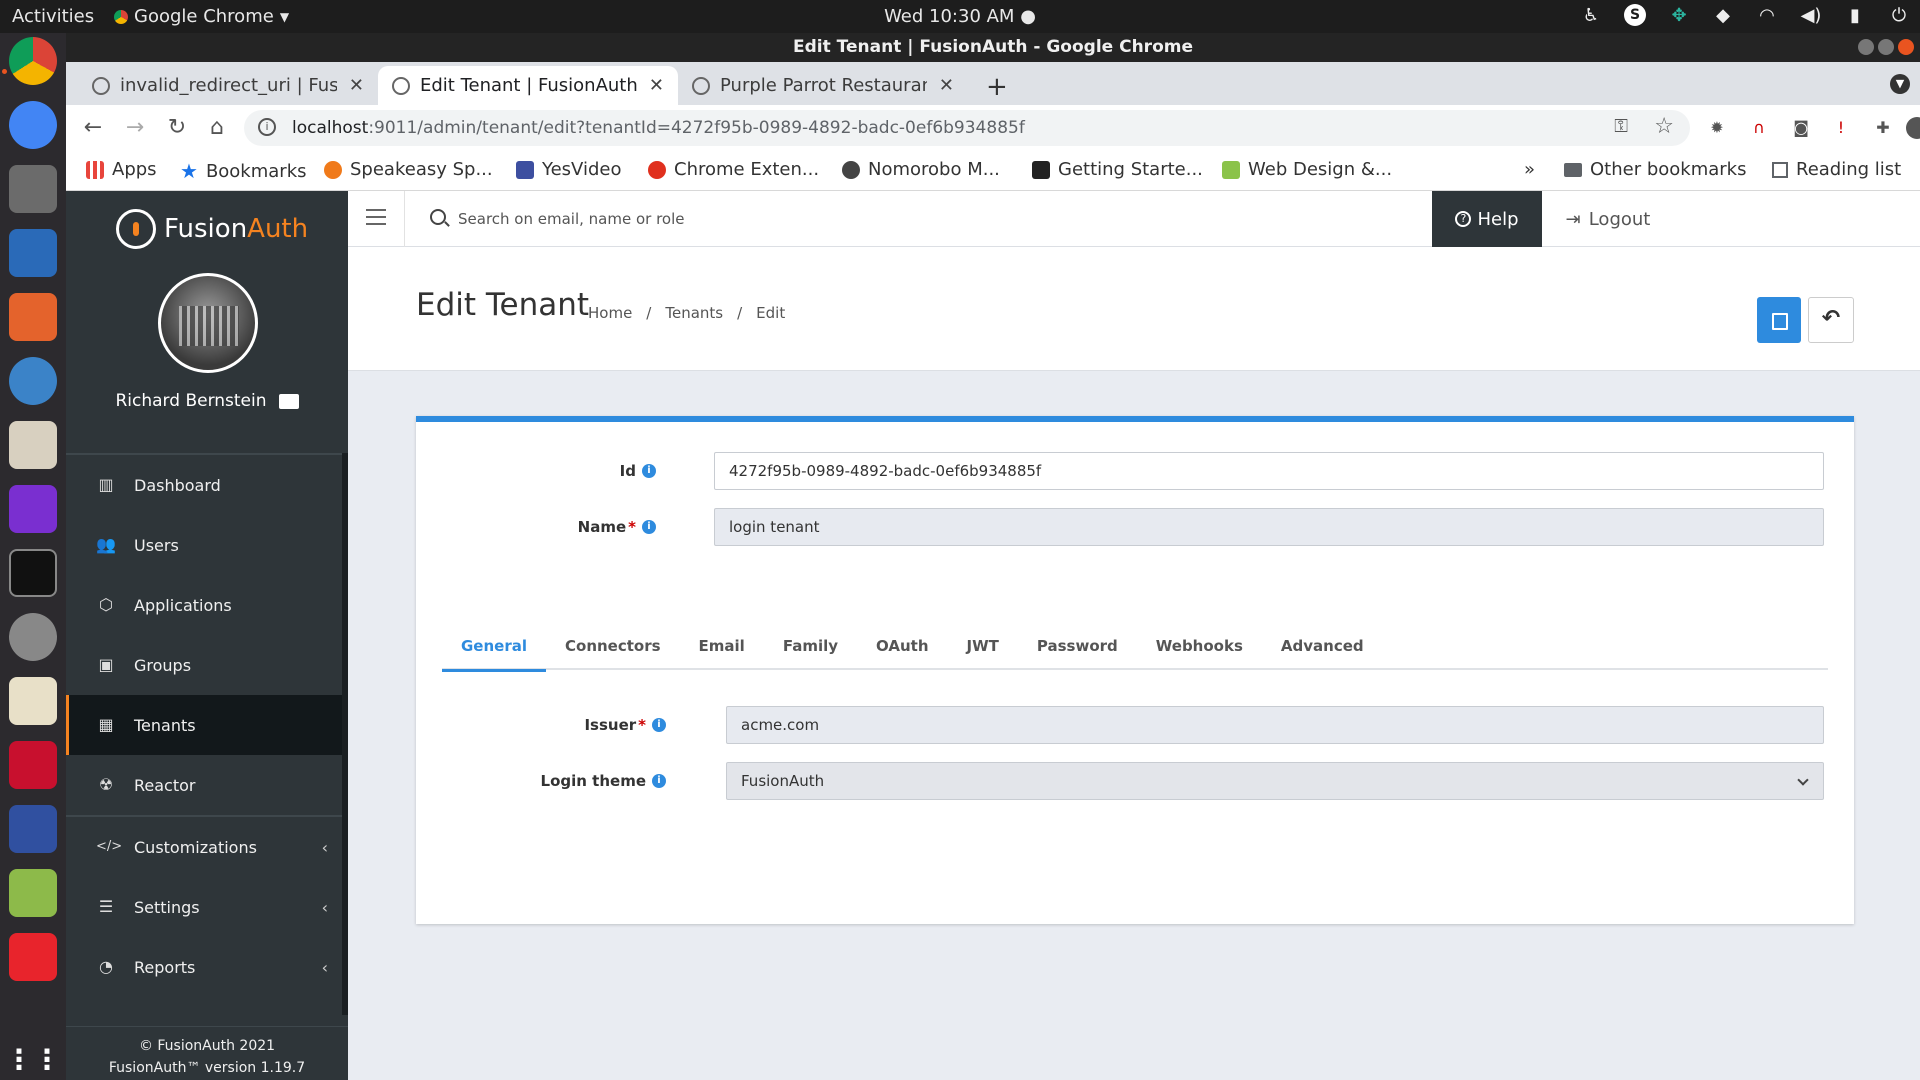 The image size is (1920, 1080). What do you see at coordinates (33, 61) in the screenshot?
I see `chrome-dock-icon` at bounding box center [33, 61].